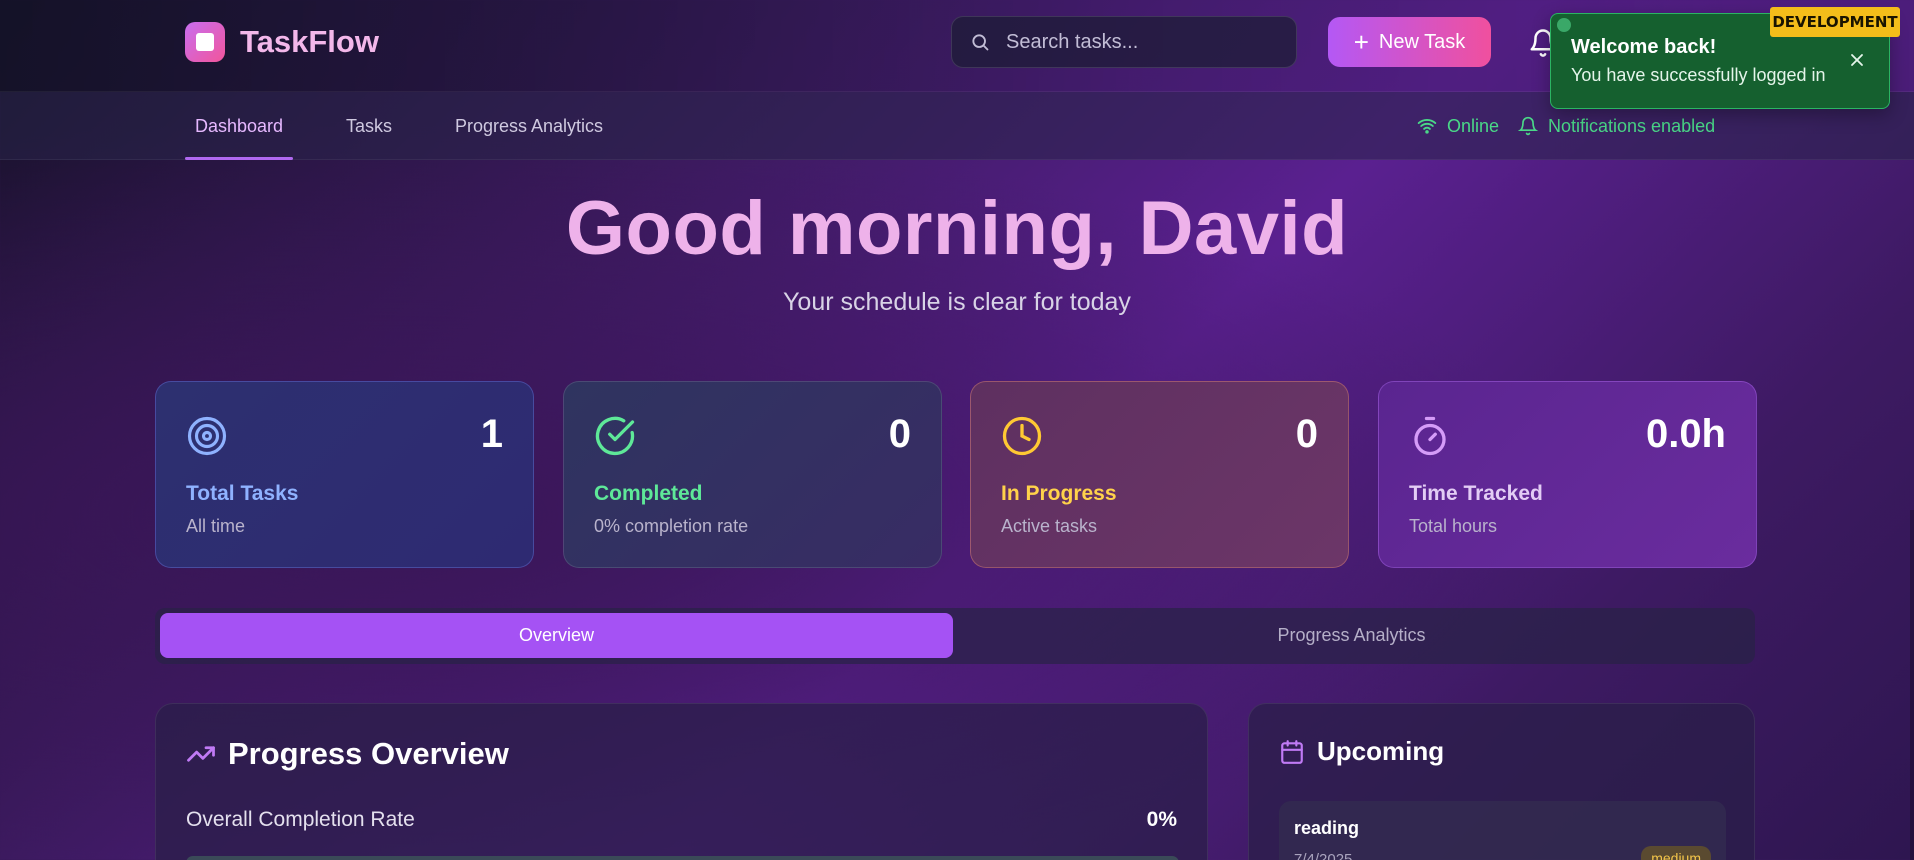 Image resolution: width=1914 pixels, height=860 pixels. I want to click on search-input, so click(1146, 42).